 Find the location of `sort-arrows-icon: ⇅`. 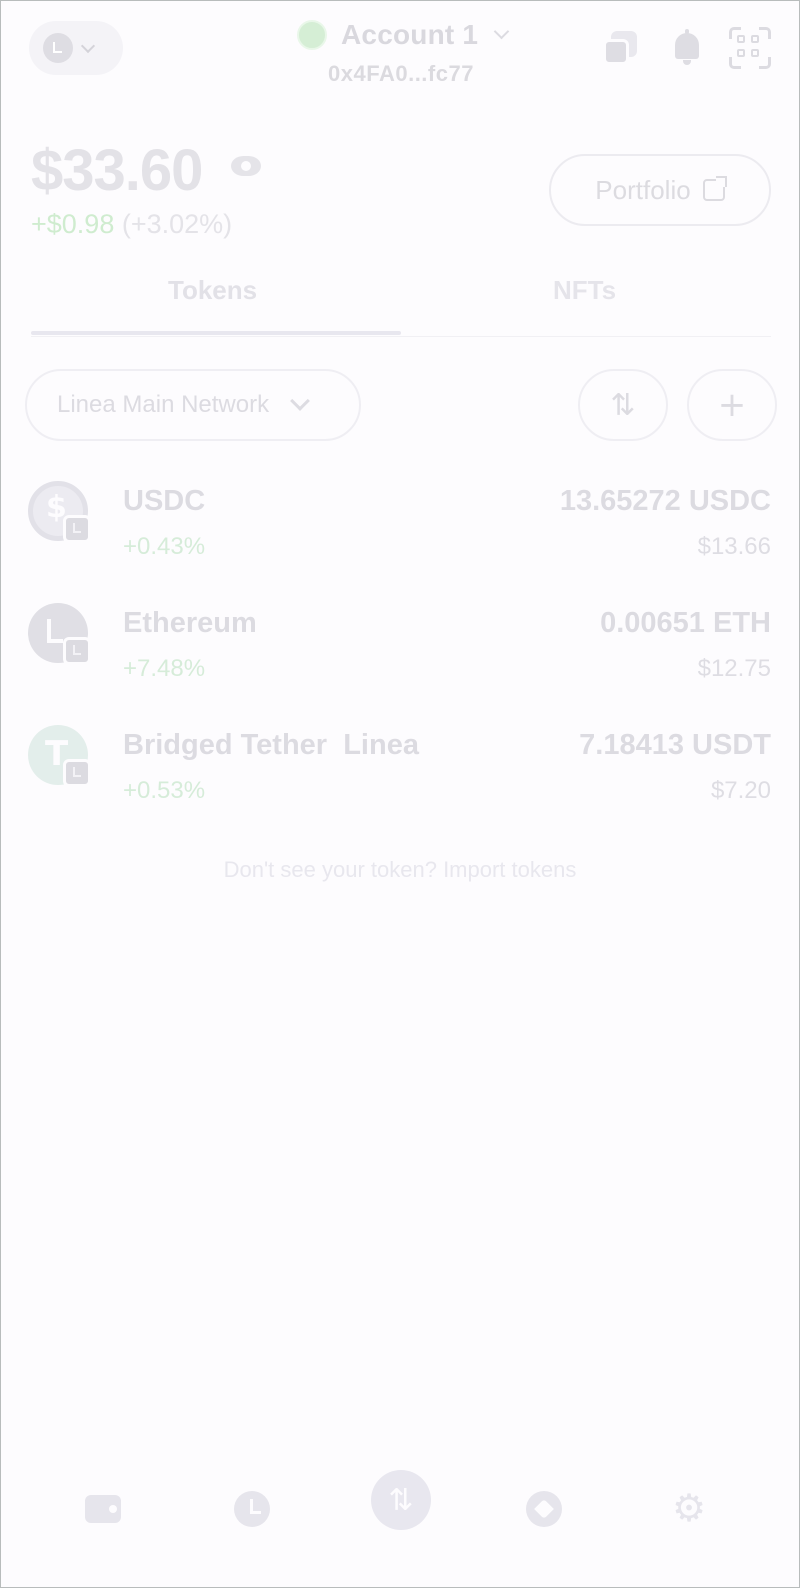

sort-arrows-icon: ⇅ is located at coordinates (623, 405).